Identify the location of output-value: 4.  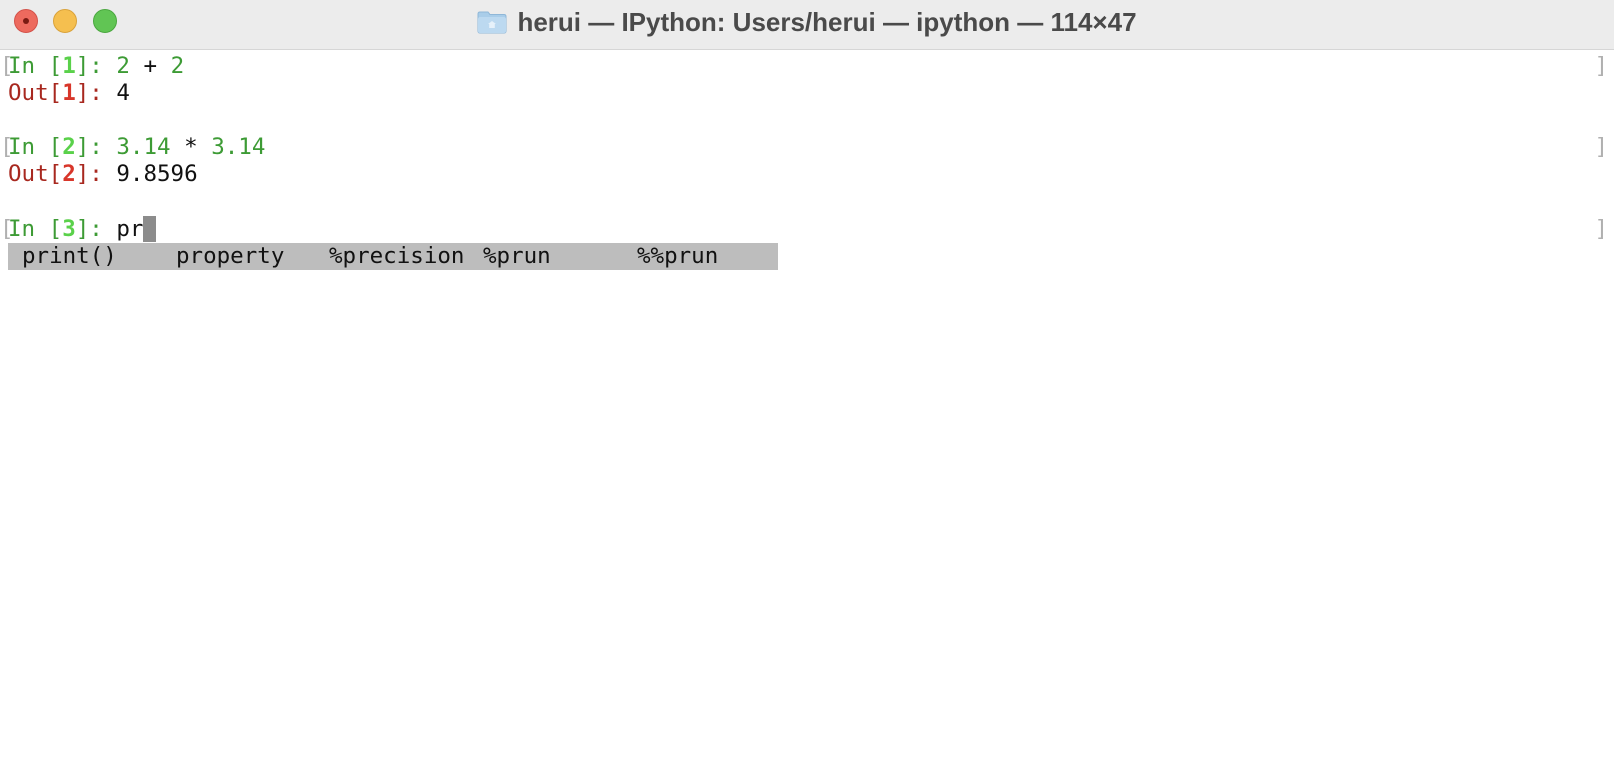
(123, 93).